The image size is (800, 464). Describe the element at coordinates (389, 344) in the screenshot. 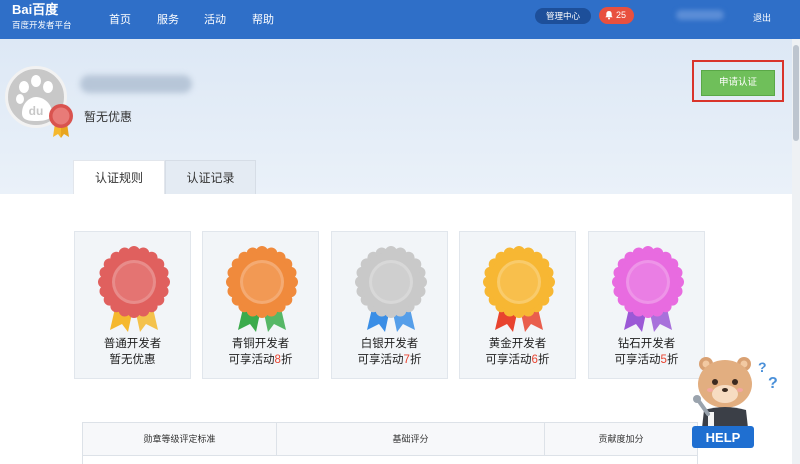

I see `medal-title: 白银开发者` at that location.